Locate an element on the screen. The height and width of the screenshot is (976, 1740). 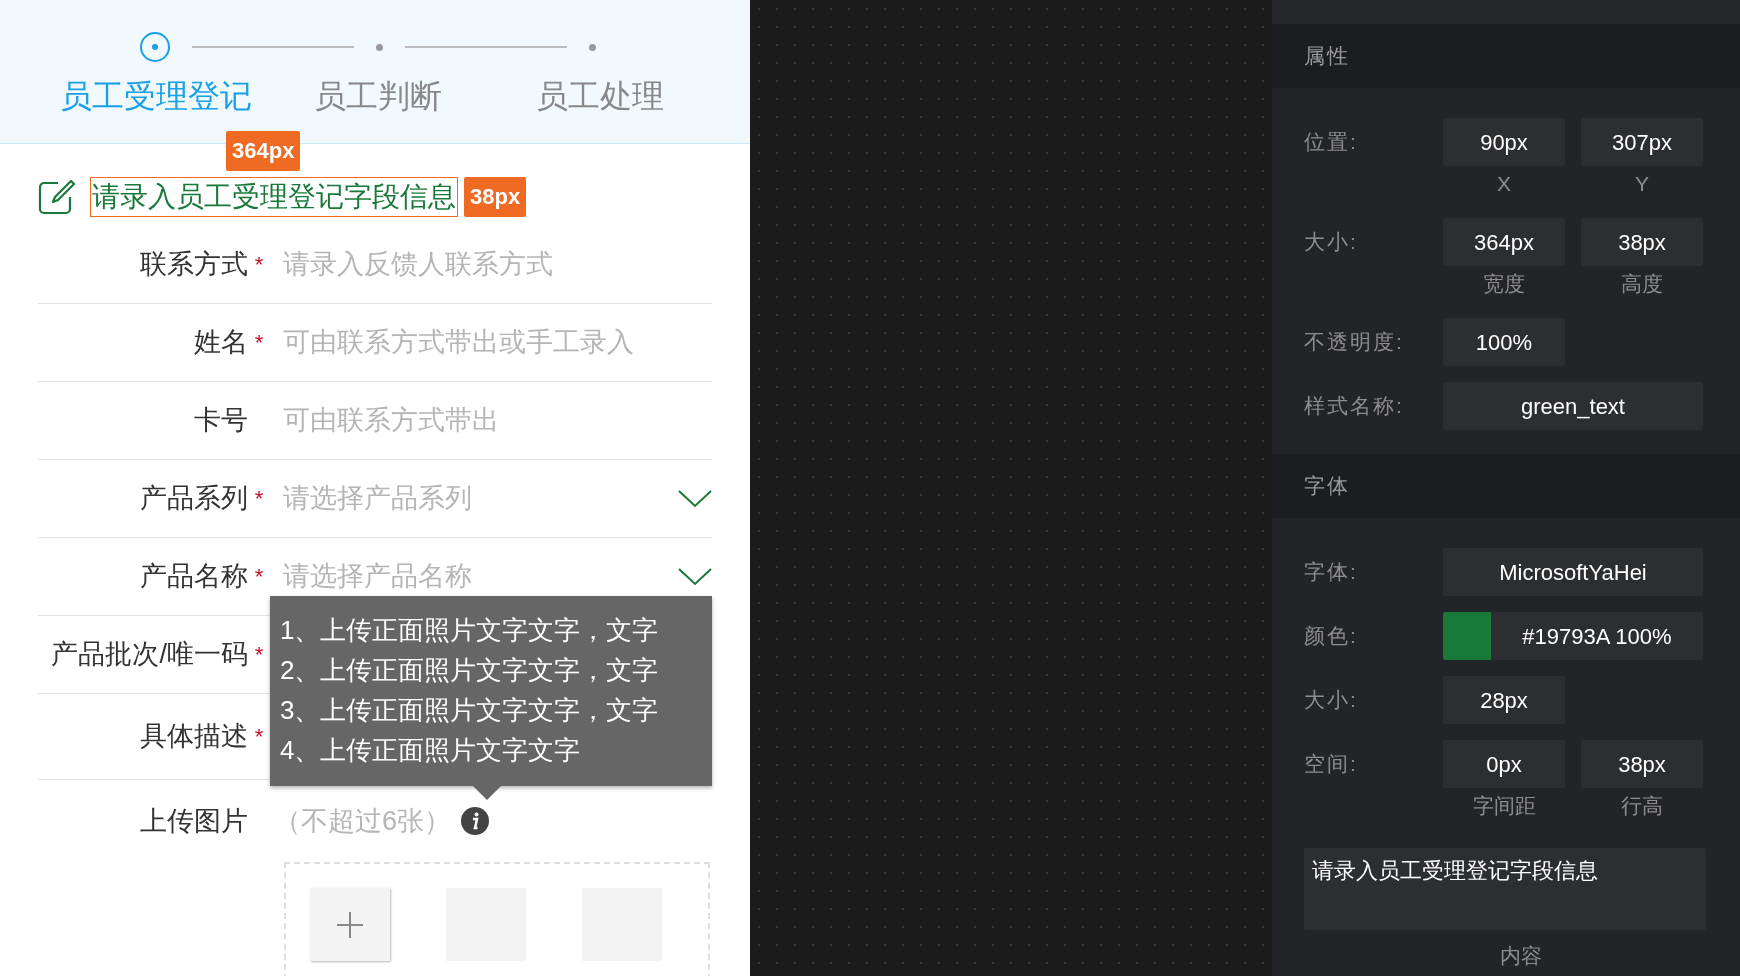
field-label: 卡号 is located at coordinates (220, 421).